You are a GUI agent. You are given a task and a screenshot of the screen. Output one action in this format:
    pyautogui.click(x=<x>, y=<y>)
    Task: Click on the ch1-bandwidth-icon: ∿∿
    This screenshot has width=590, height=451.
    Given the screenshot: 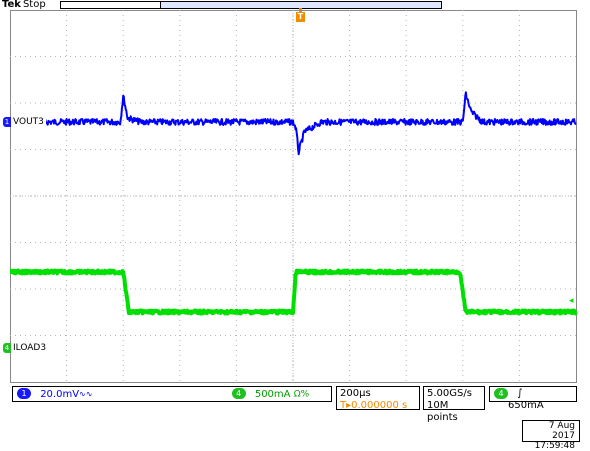 What is the action you would take?
    pyautogui.click(x=86, y=394)
    